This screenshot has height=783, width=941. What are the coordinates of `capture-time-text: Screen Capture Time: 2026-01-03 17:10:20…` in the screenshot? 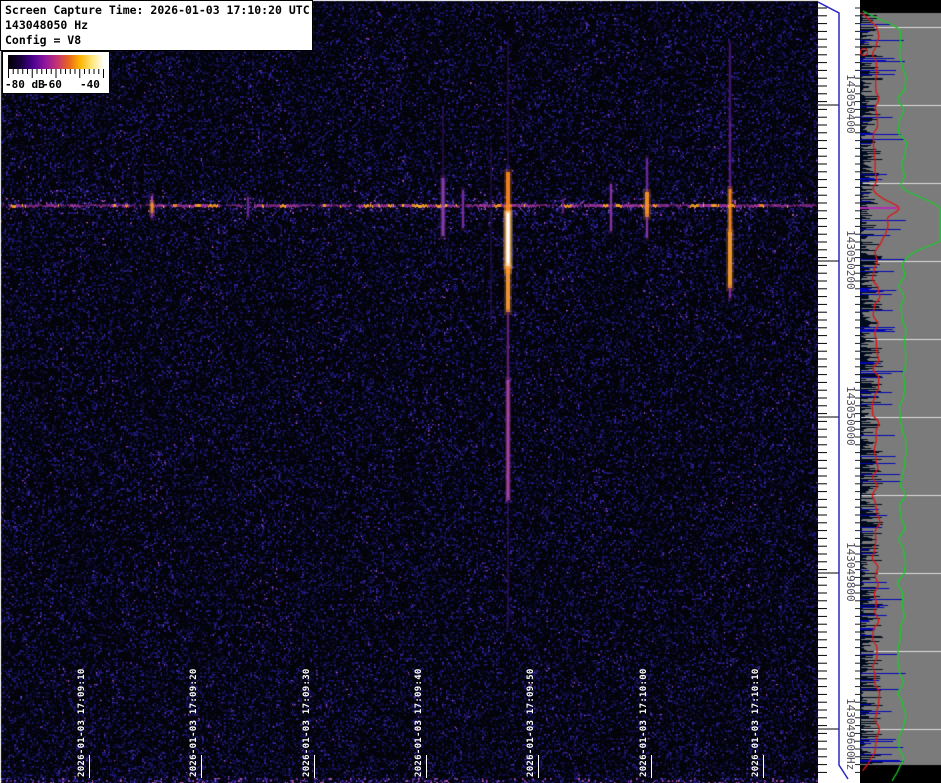 It's located at (157, 10).